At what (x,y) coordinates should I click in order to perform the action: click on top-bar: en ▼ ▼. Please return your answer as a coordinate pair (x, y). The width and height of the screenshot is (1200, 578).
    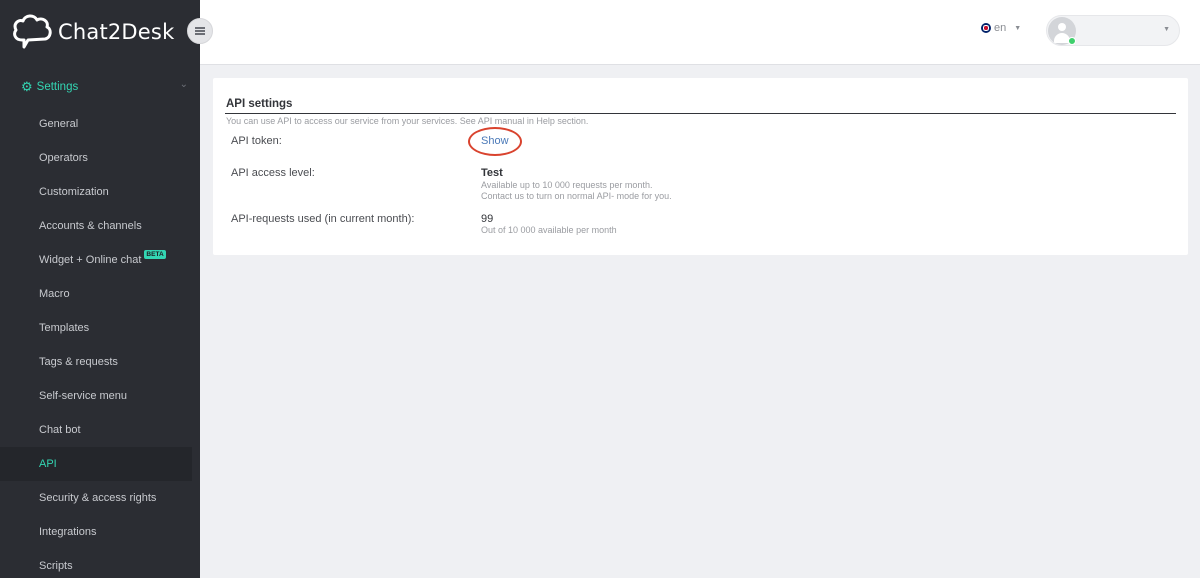
    Looking at the image, I should click on (700, 32).